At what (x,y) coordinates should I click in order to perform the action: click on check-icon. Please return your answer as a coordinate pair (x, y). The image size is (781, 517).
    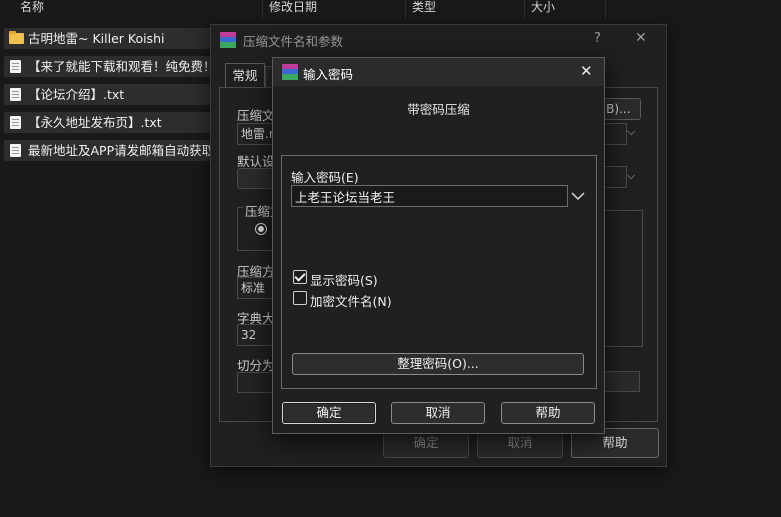
    Looking at the image, I should click on (300, 276).